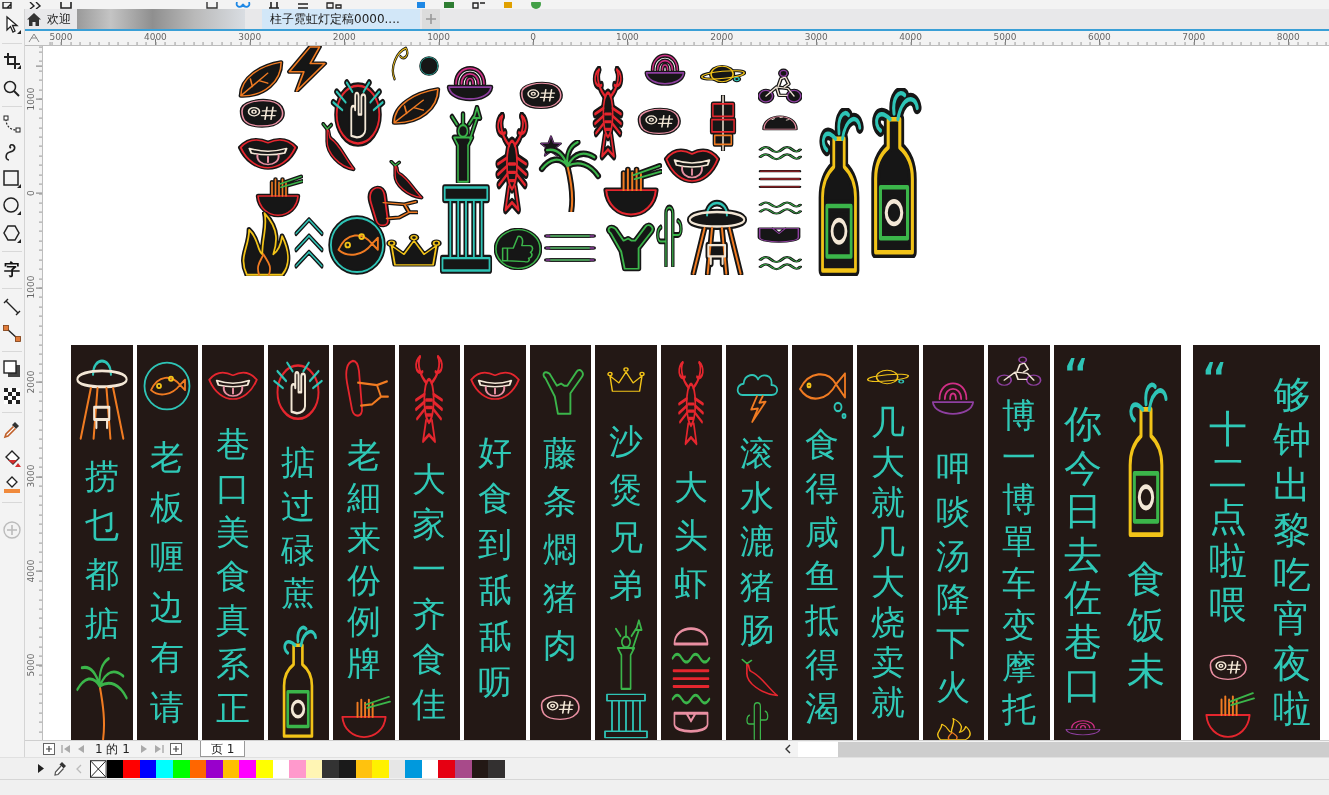 The width and height of the screenshot is (1329, 795). Describe the element at coordinates (1194, 37) in the screenshot. I see `ruler-label: 7000` at that location.